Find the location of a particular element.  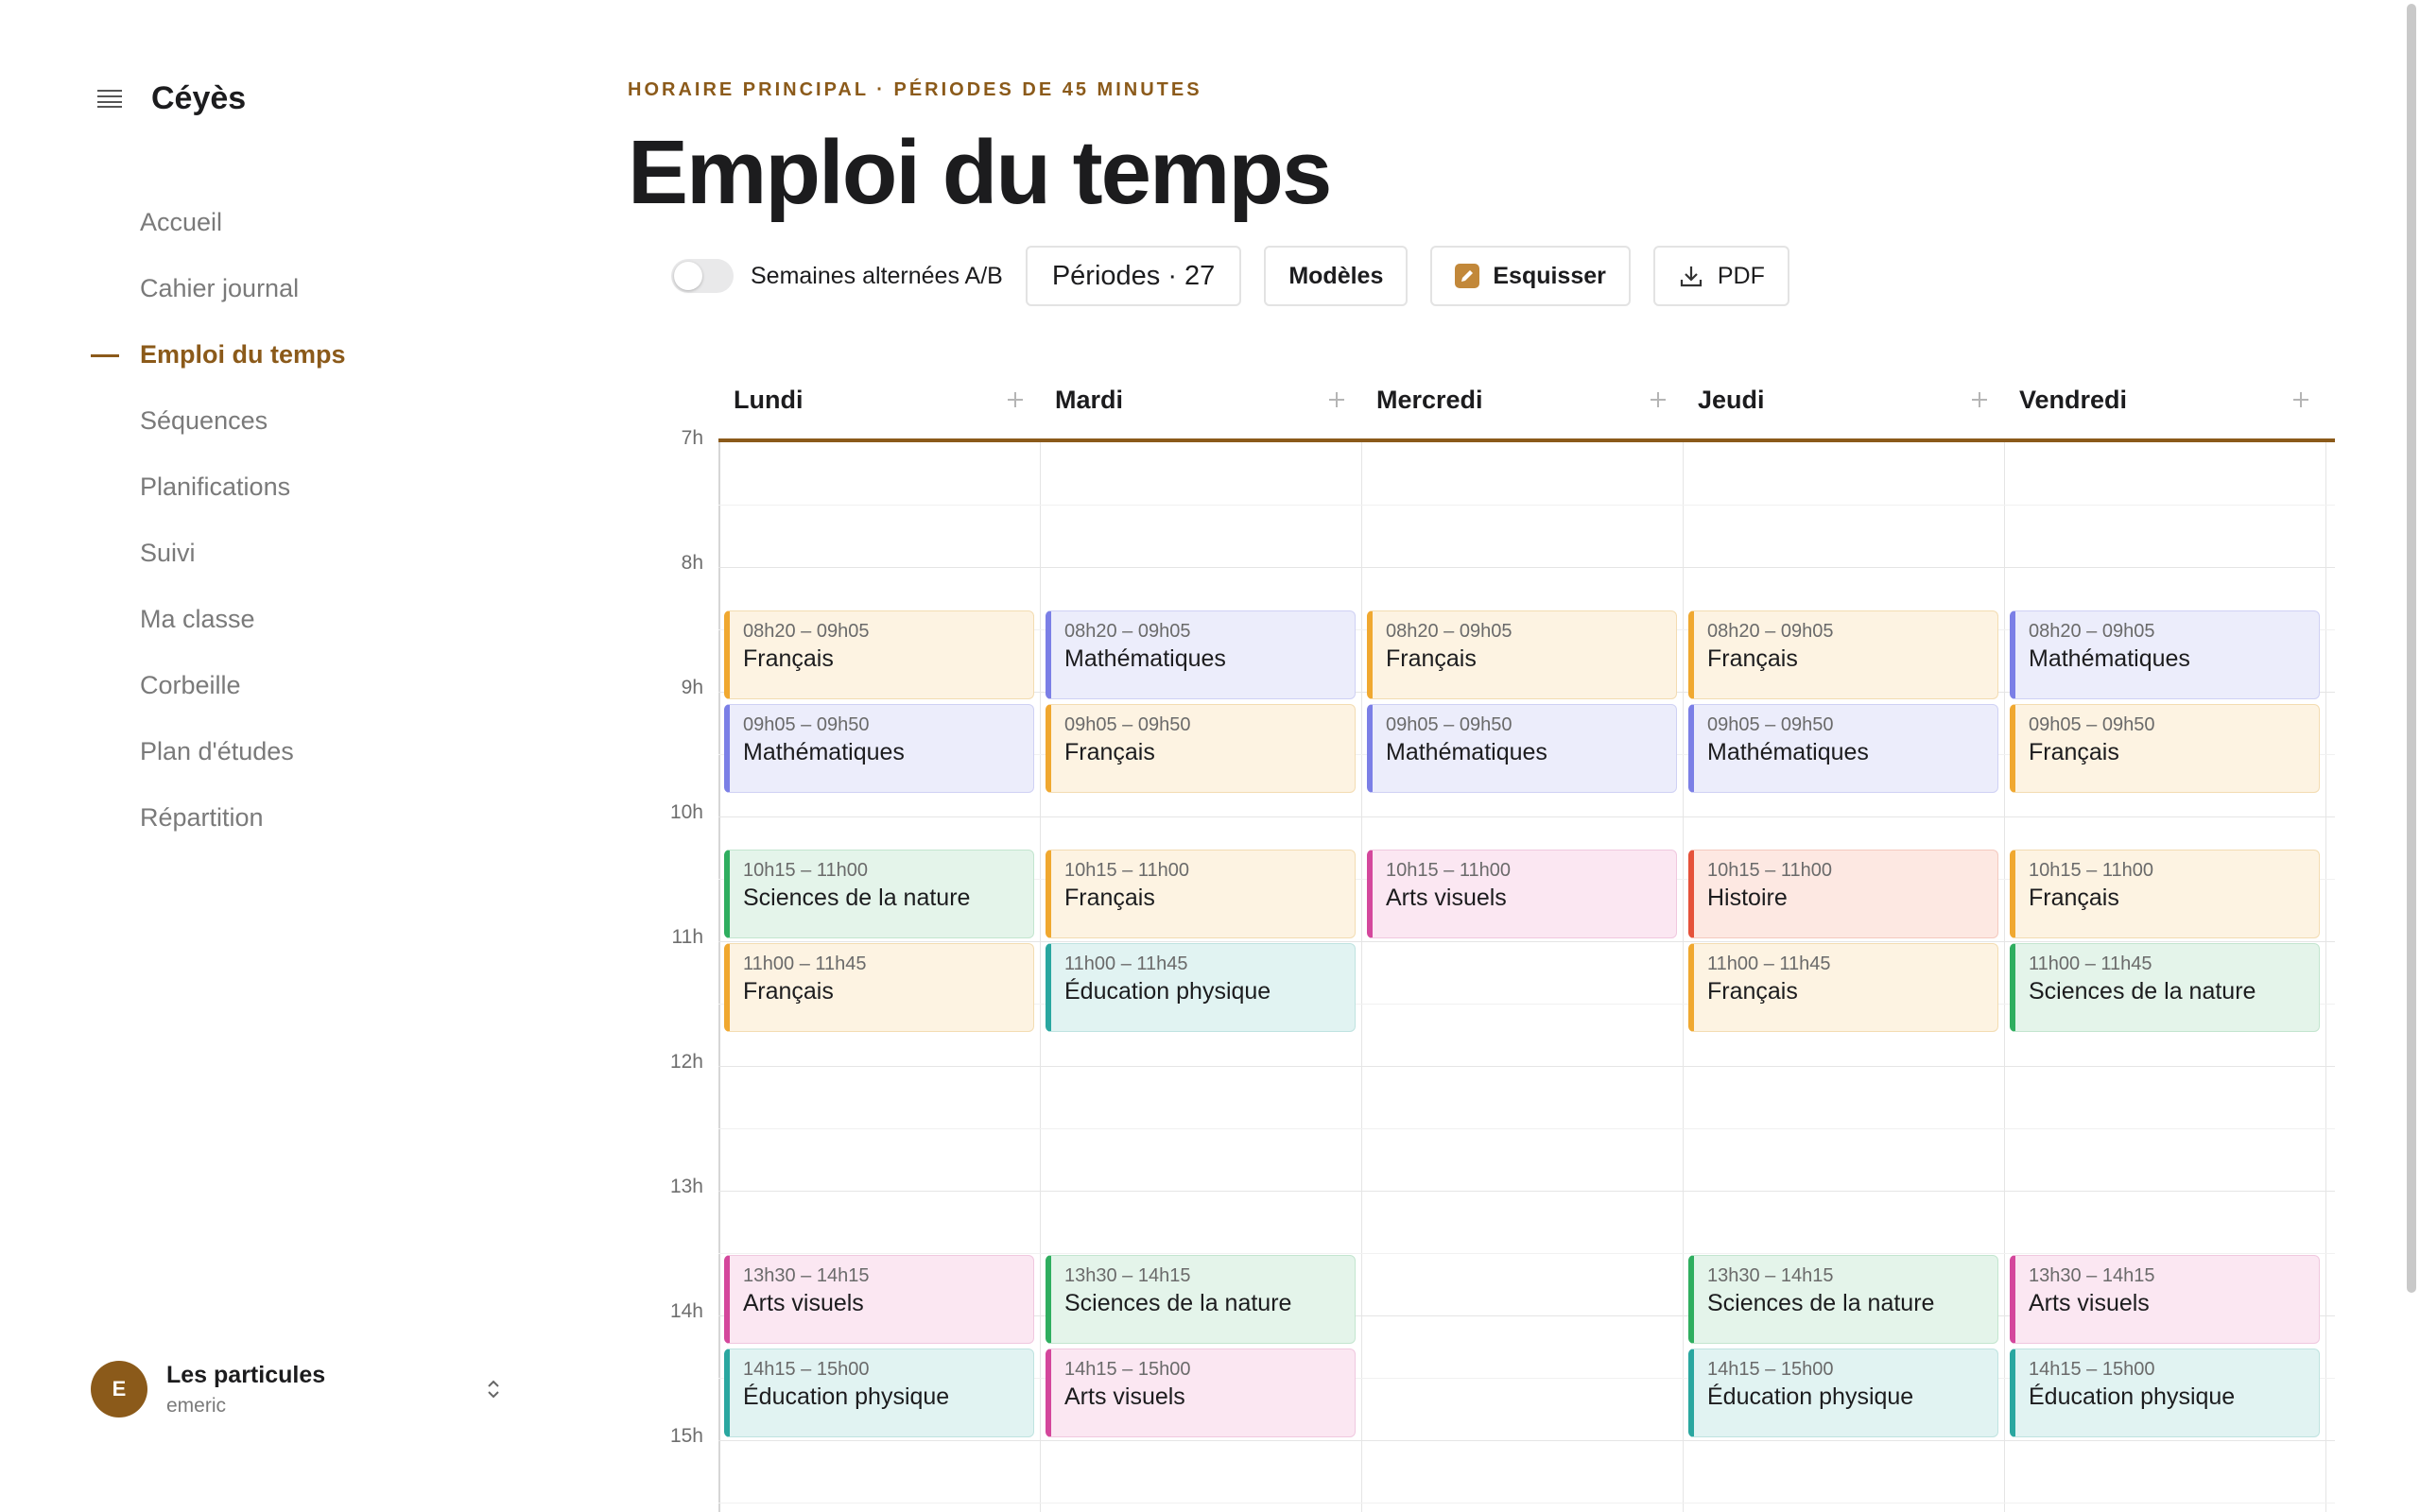

models-button: Modèles is located at coordinates (1336, 276).